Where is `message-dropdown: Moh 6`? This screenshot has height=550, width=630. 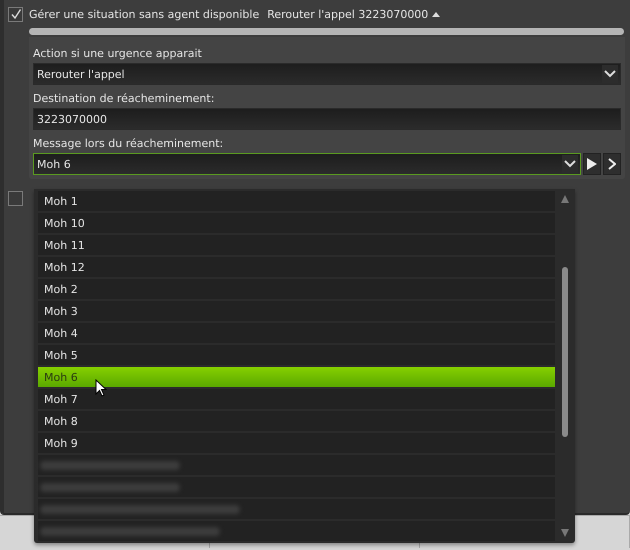 message-dropdown: Moh 6 is located at coordinates (307, 164).